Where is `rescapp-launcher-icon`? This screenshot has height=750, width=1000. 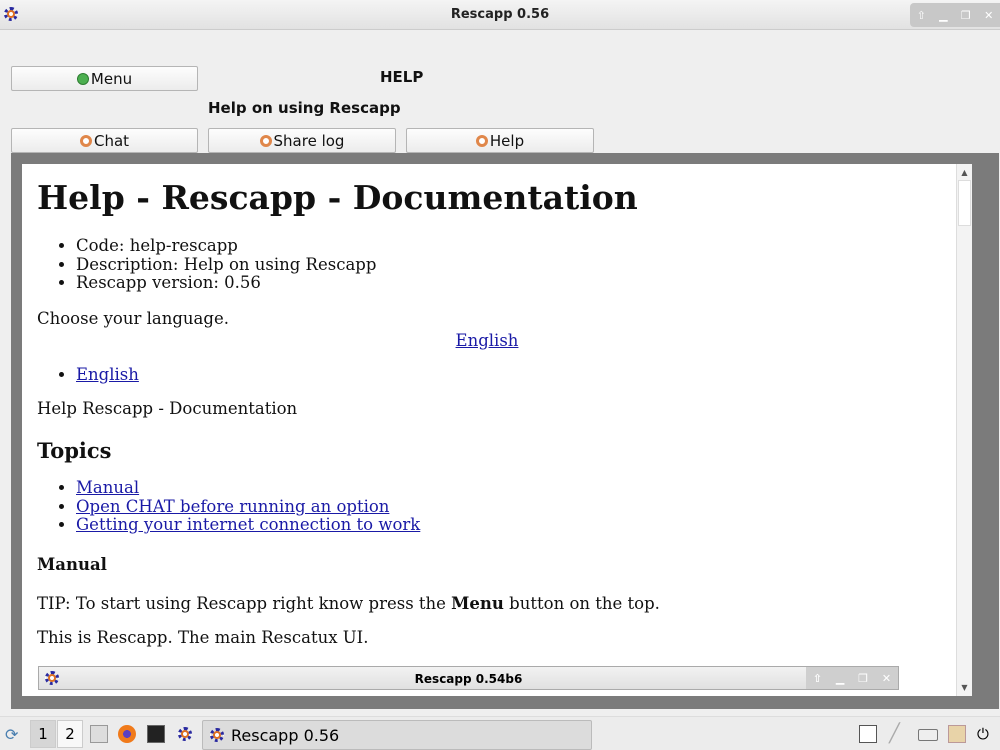
rescapp-launcher-icon is located at coordinates (185, 734).